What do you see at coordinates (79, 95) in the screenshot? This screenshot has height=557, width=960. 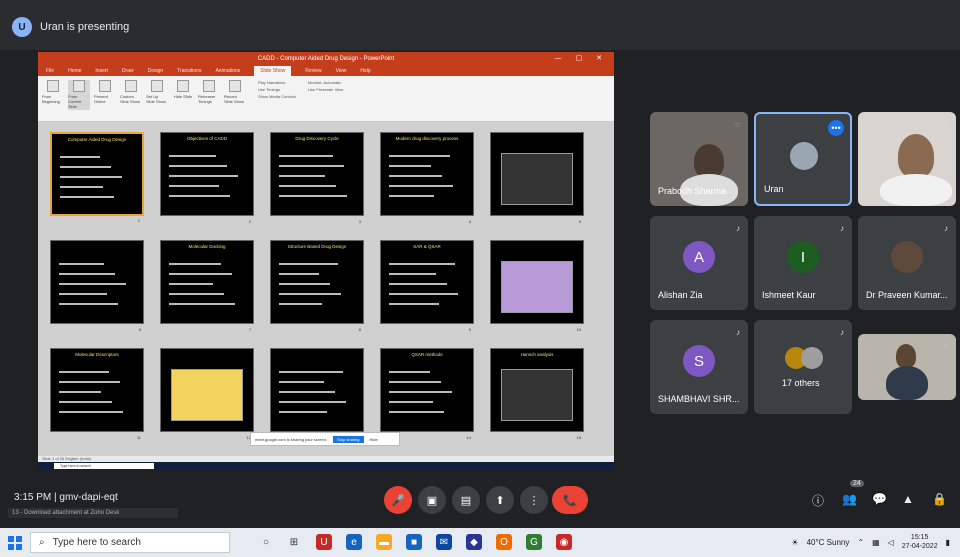 I see `from-current-button: From Current Slide` at bounding box center [79, 95].